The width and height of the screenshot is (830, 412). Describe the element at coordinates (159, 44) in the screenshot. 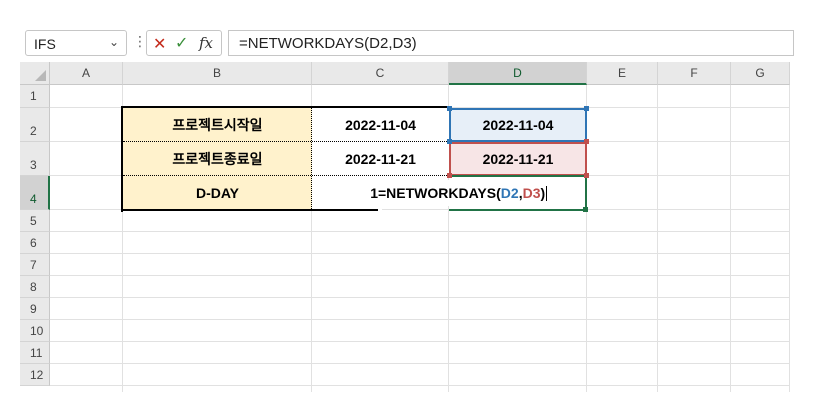

I see `close-icon: ✕` at that location.